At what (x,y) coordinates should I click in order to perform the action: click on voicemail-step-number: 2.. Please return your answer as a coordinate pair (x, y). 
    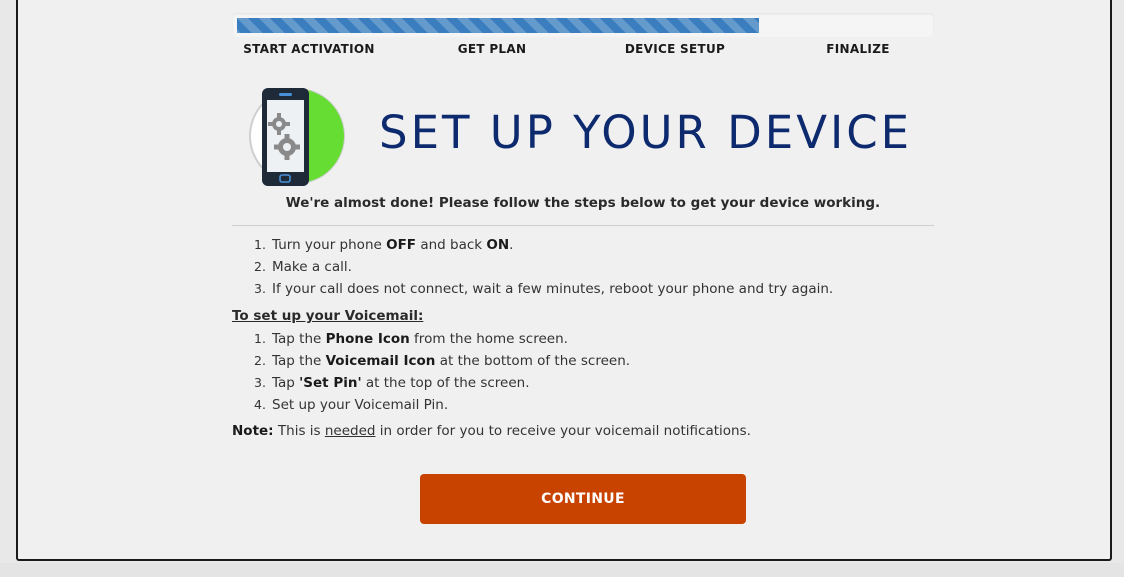
    Looking at the image, I should click on (260, 360).